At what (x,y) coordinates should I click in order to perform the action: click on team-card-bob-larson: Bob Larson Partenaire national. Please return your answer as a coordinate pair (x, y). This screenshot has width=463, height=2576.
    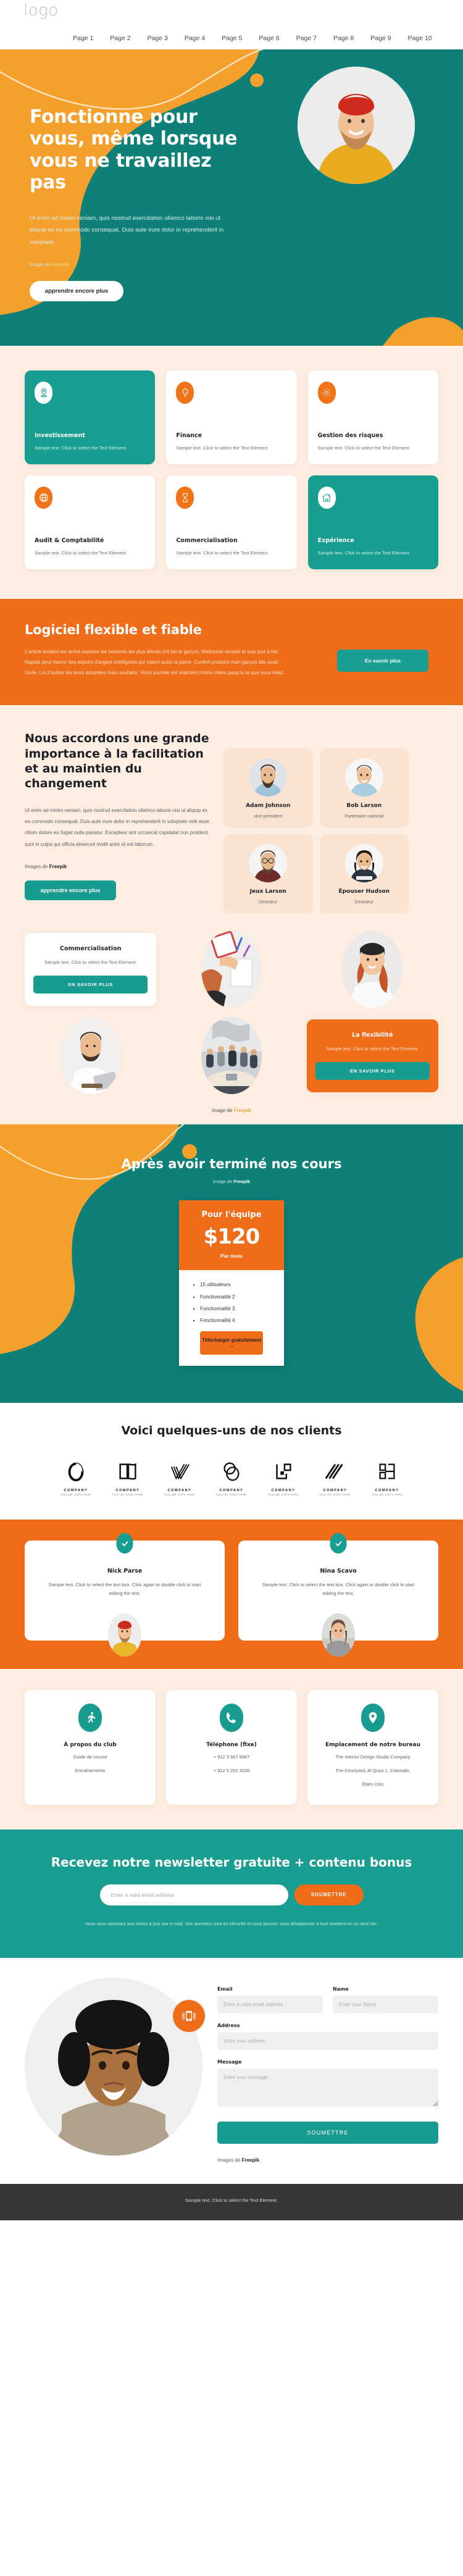
    Looking at the image, I should click on (364, 788).